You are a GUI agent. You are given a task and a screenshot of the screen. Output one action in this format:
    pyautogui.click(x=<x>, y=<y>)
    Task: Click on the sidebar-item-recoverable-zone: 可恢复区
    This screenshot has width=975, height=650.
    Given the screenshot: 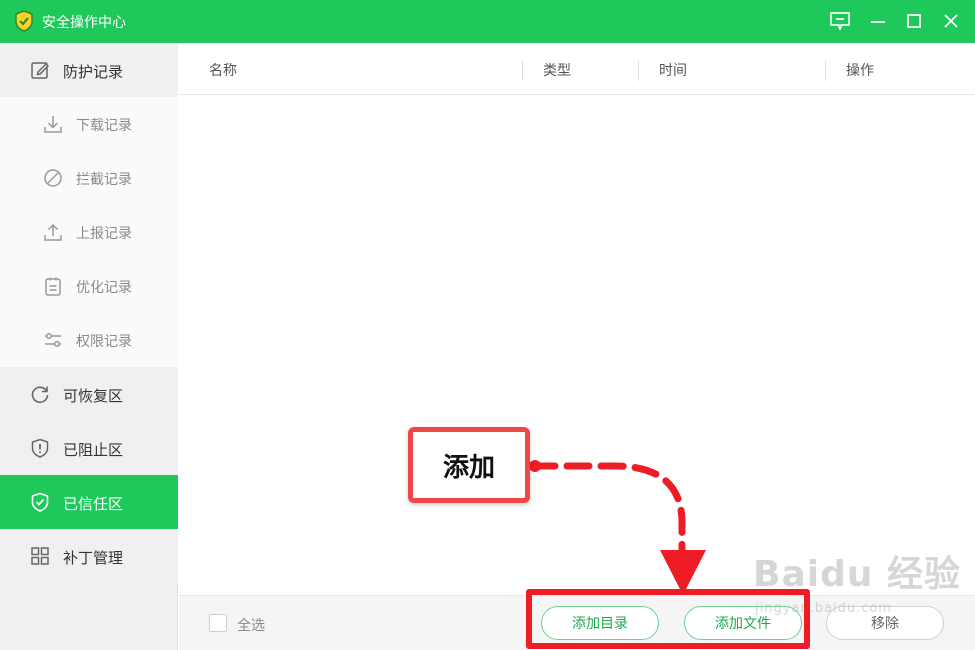 What is the action you would take?
    pyautogui.click(x=89, y=394)
    